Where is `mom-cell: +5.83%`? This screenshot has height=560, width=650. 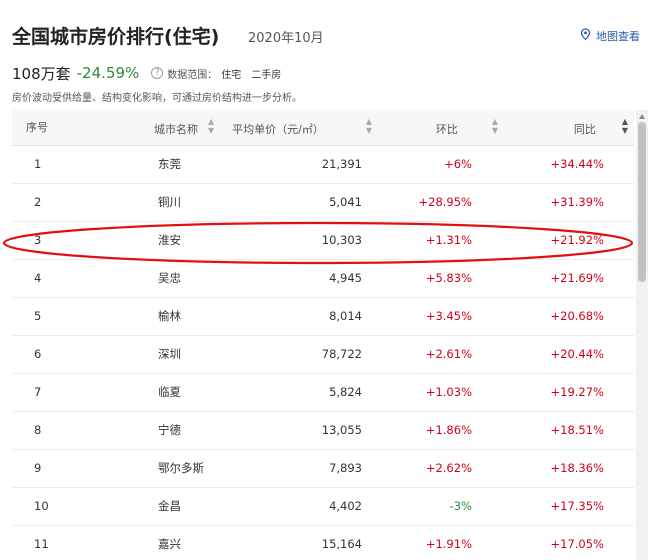
mom-cell: +5.83% is located at coordinates (442, 278).